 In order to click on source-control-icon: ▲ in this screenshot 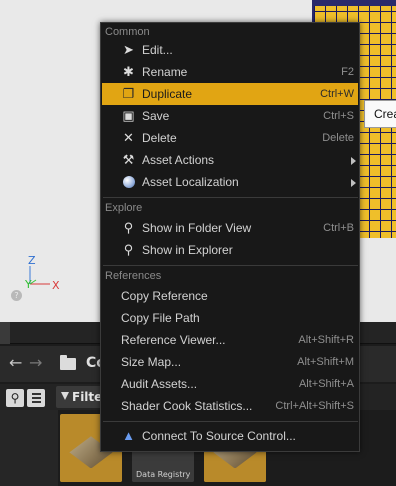, I will do `click(128, 435)`.